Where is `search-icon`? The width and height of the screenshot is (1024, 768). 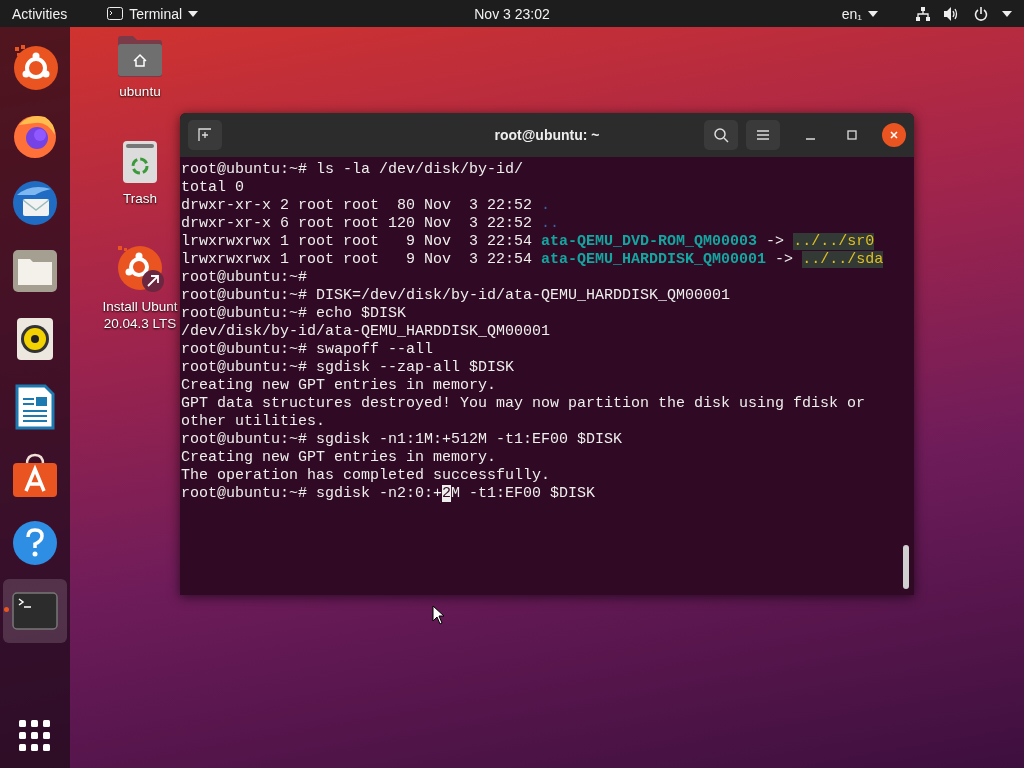
search-icon is located at coordinates (721, 135).